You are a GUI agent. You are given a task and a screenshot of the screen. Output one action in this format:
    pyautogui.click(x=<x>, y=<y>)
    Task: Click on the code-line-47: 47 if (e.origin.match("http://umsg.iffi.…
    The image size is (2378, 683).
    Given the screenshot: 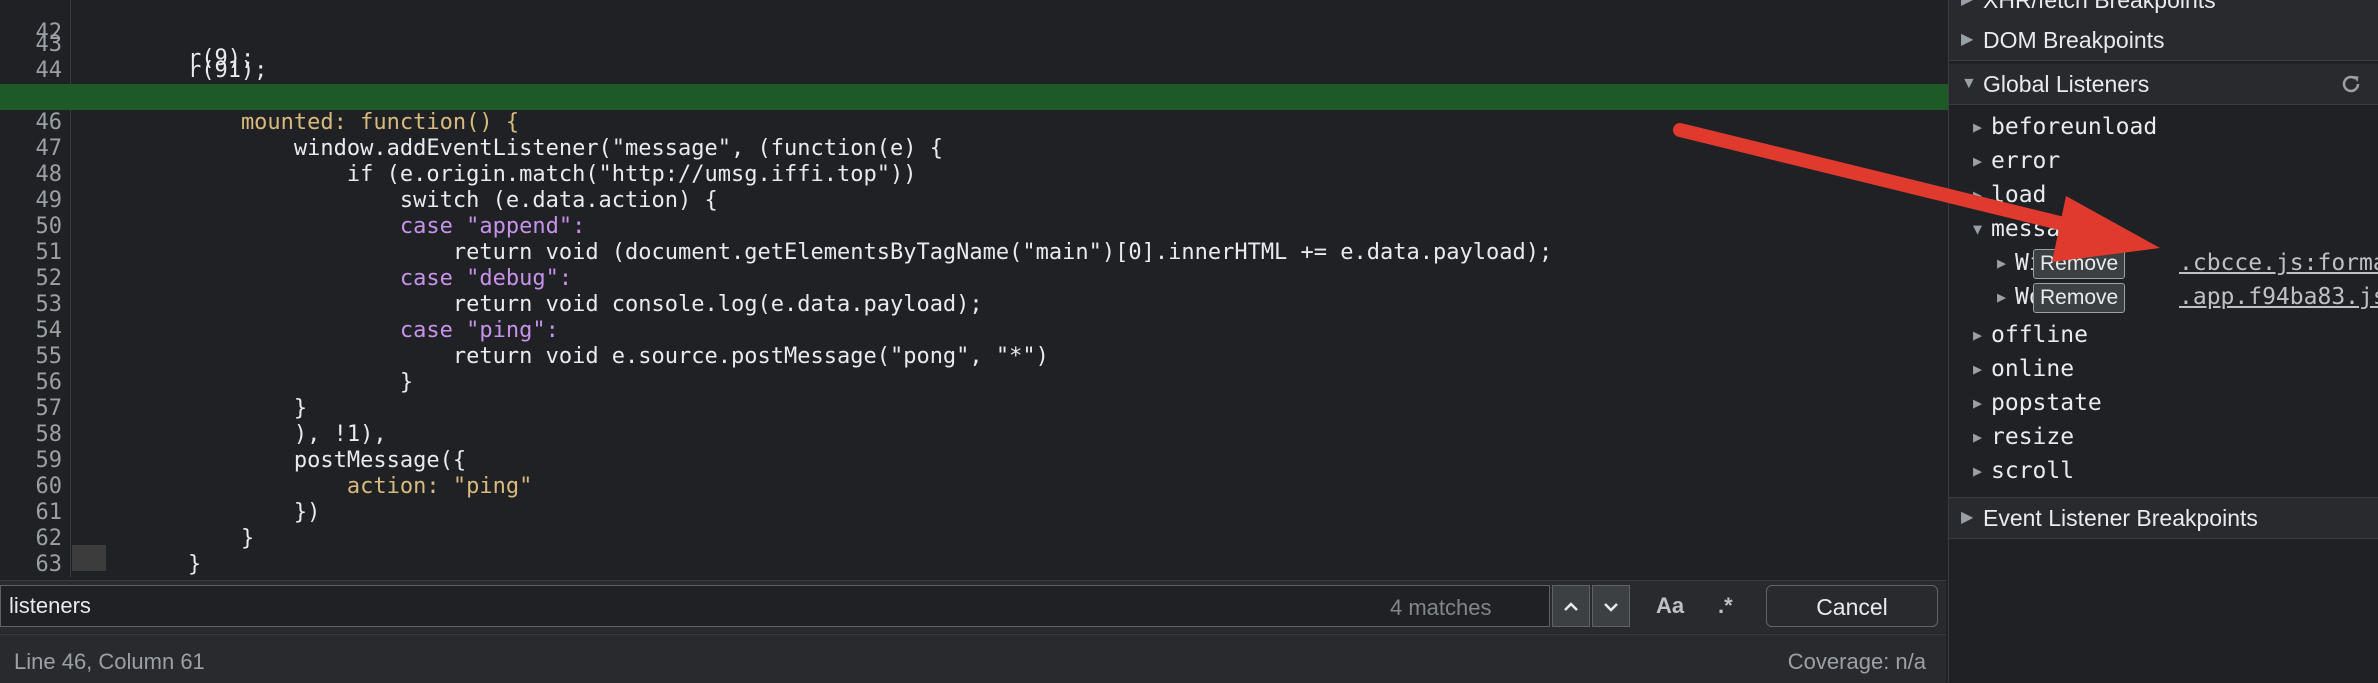 What is the action you would take?
    pyautogui.click(x=974, y=148)
    